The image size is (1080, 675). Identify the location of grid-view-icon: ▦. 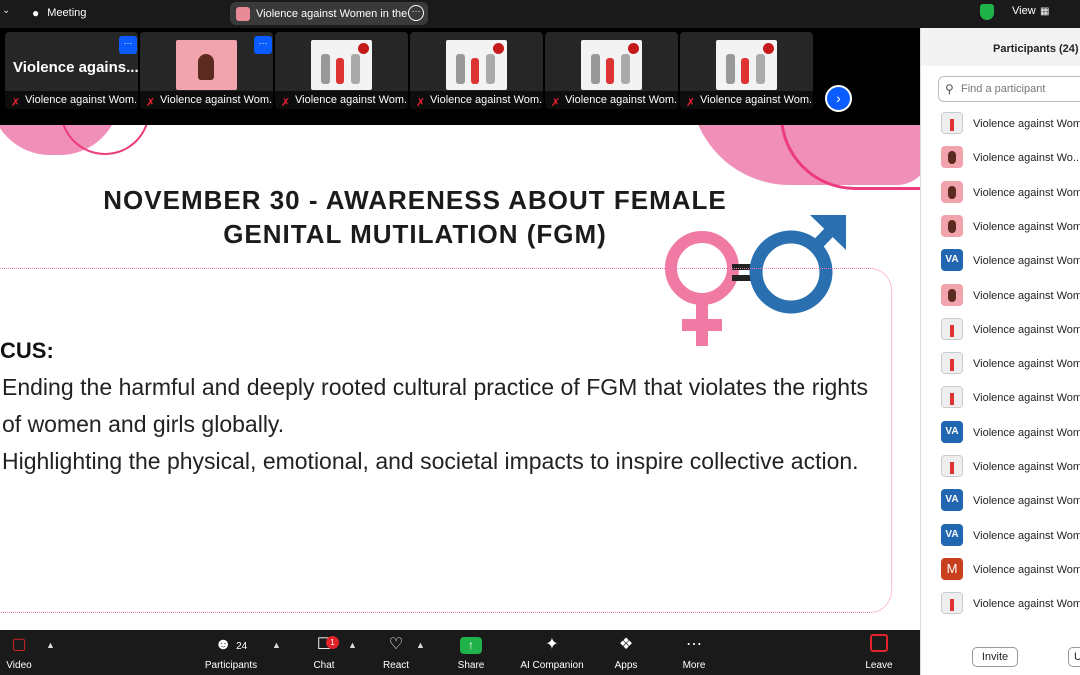
(1044, 11).